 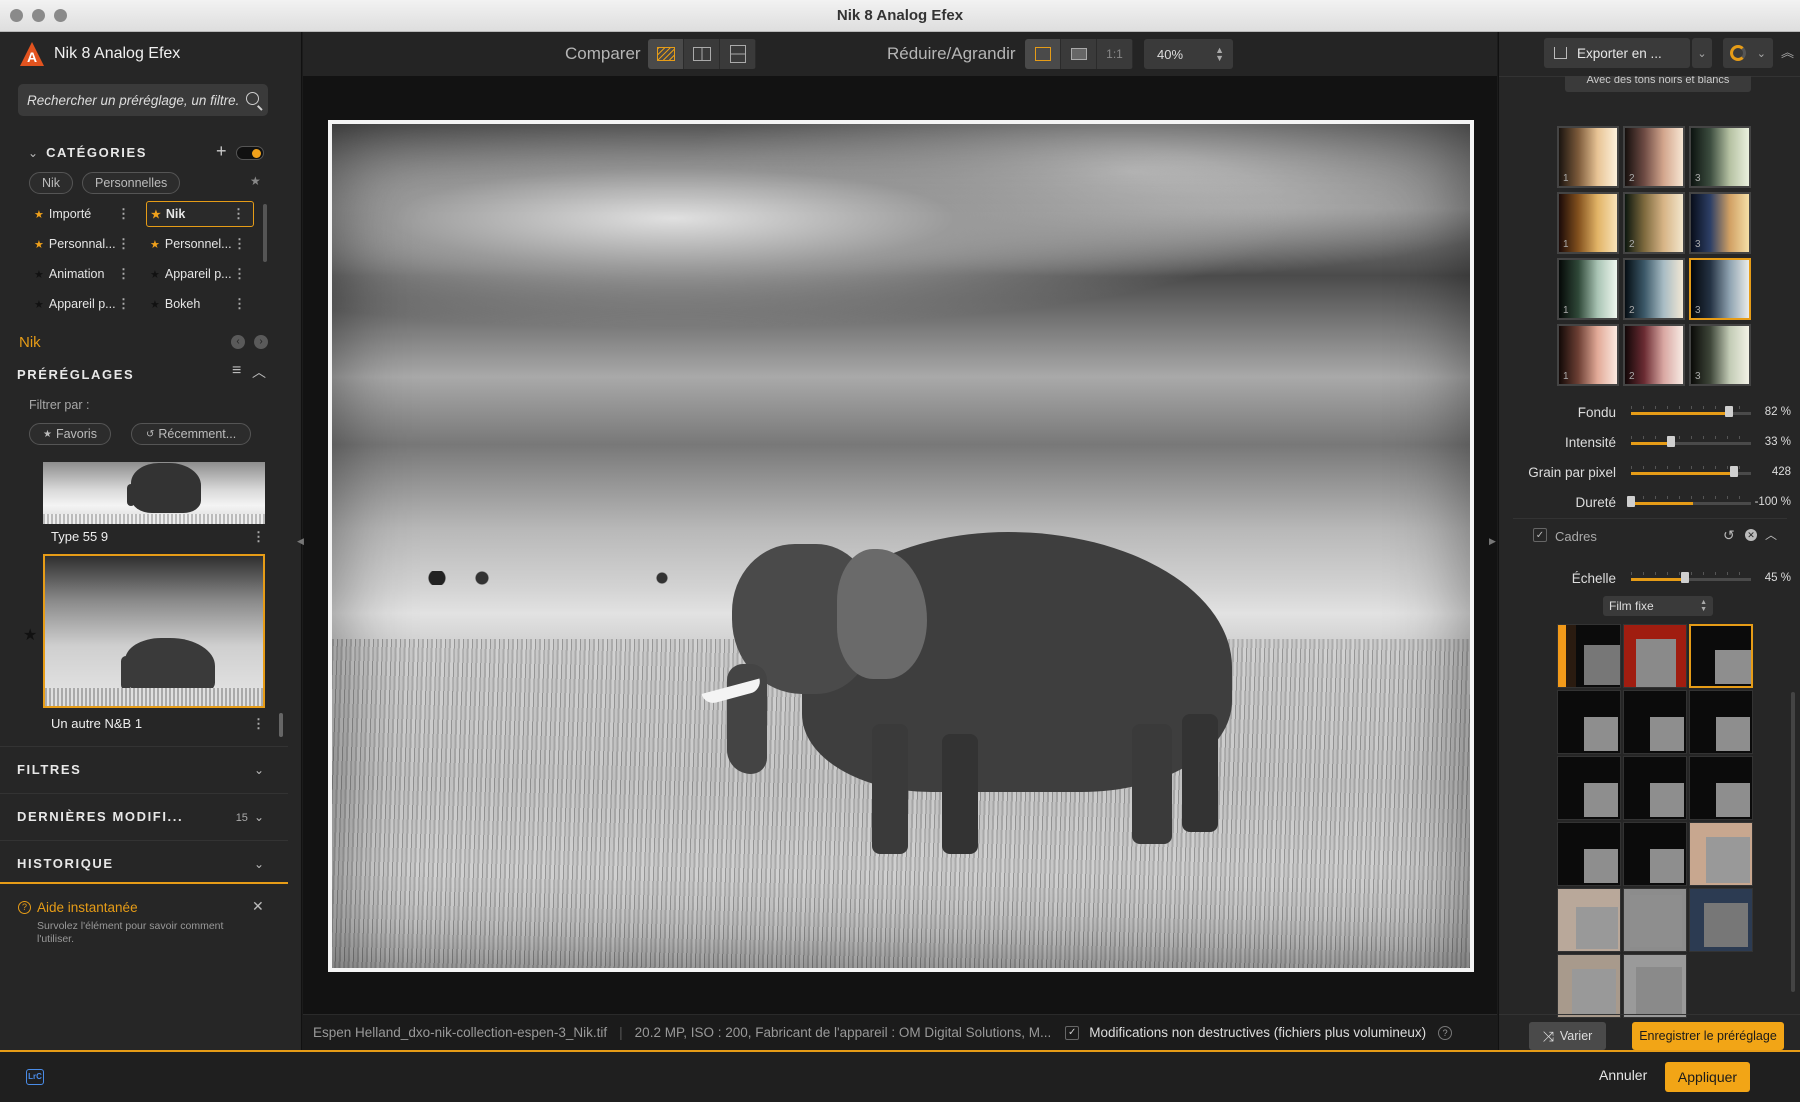 I want to click on presets-scrollbar, so click(x=281, y=725).